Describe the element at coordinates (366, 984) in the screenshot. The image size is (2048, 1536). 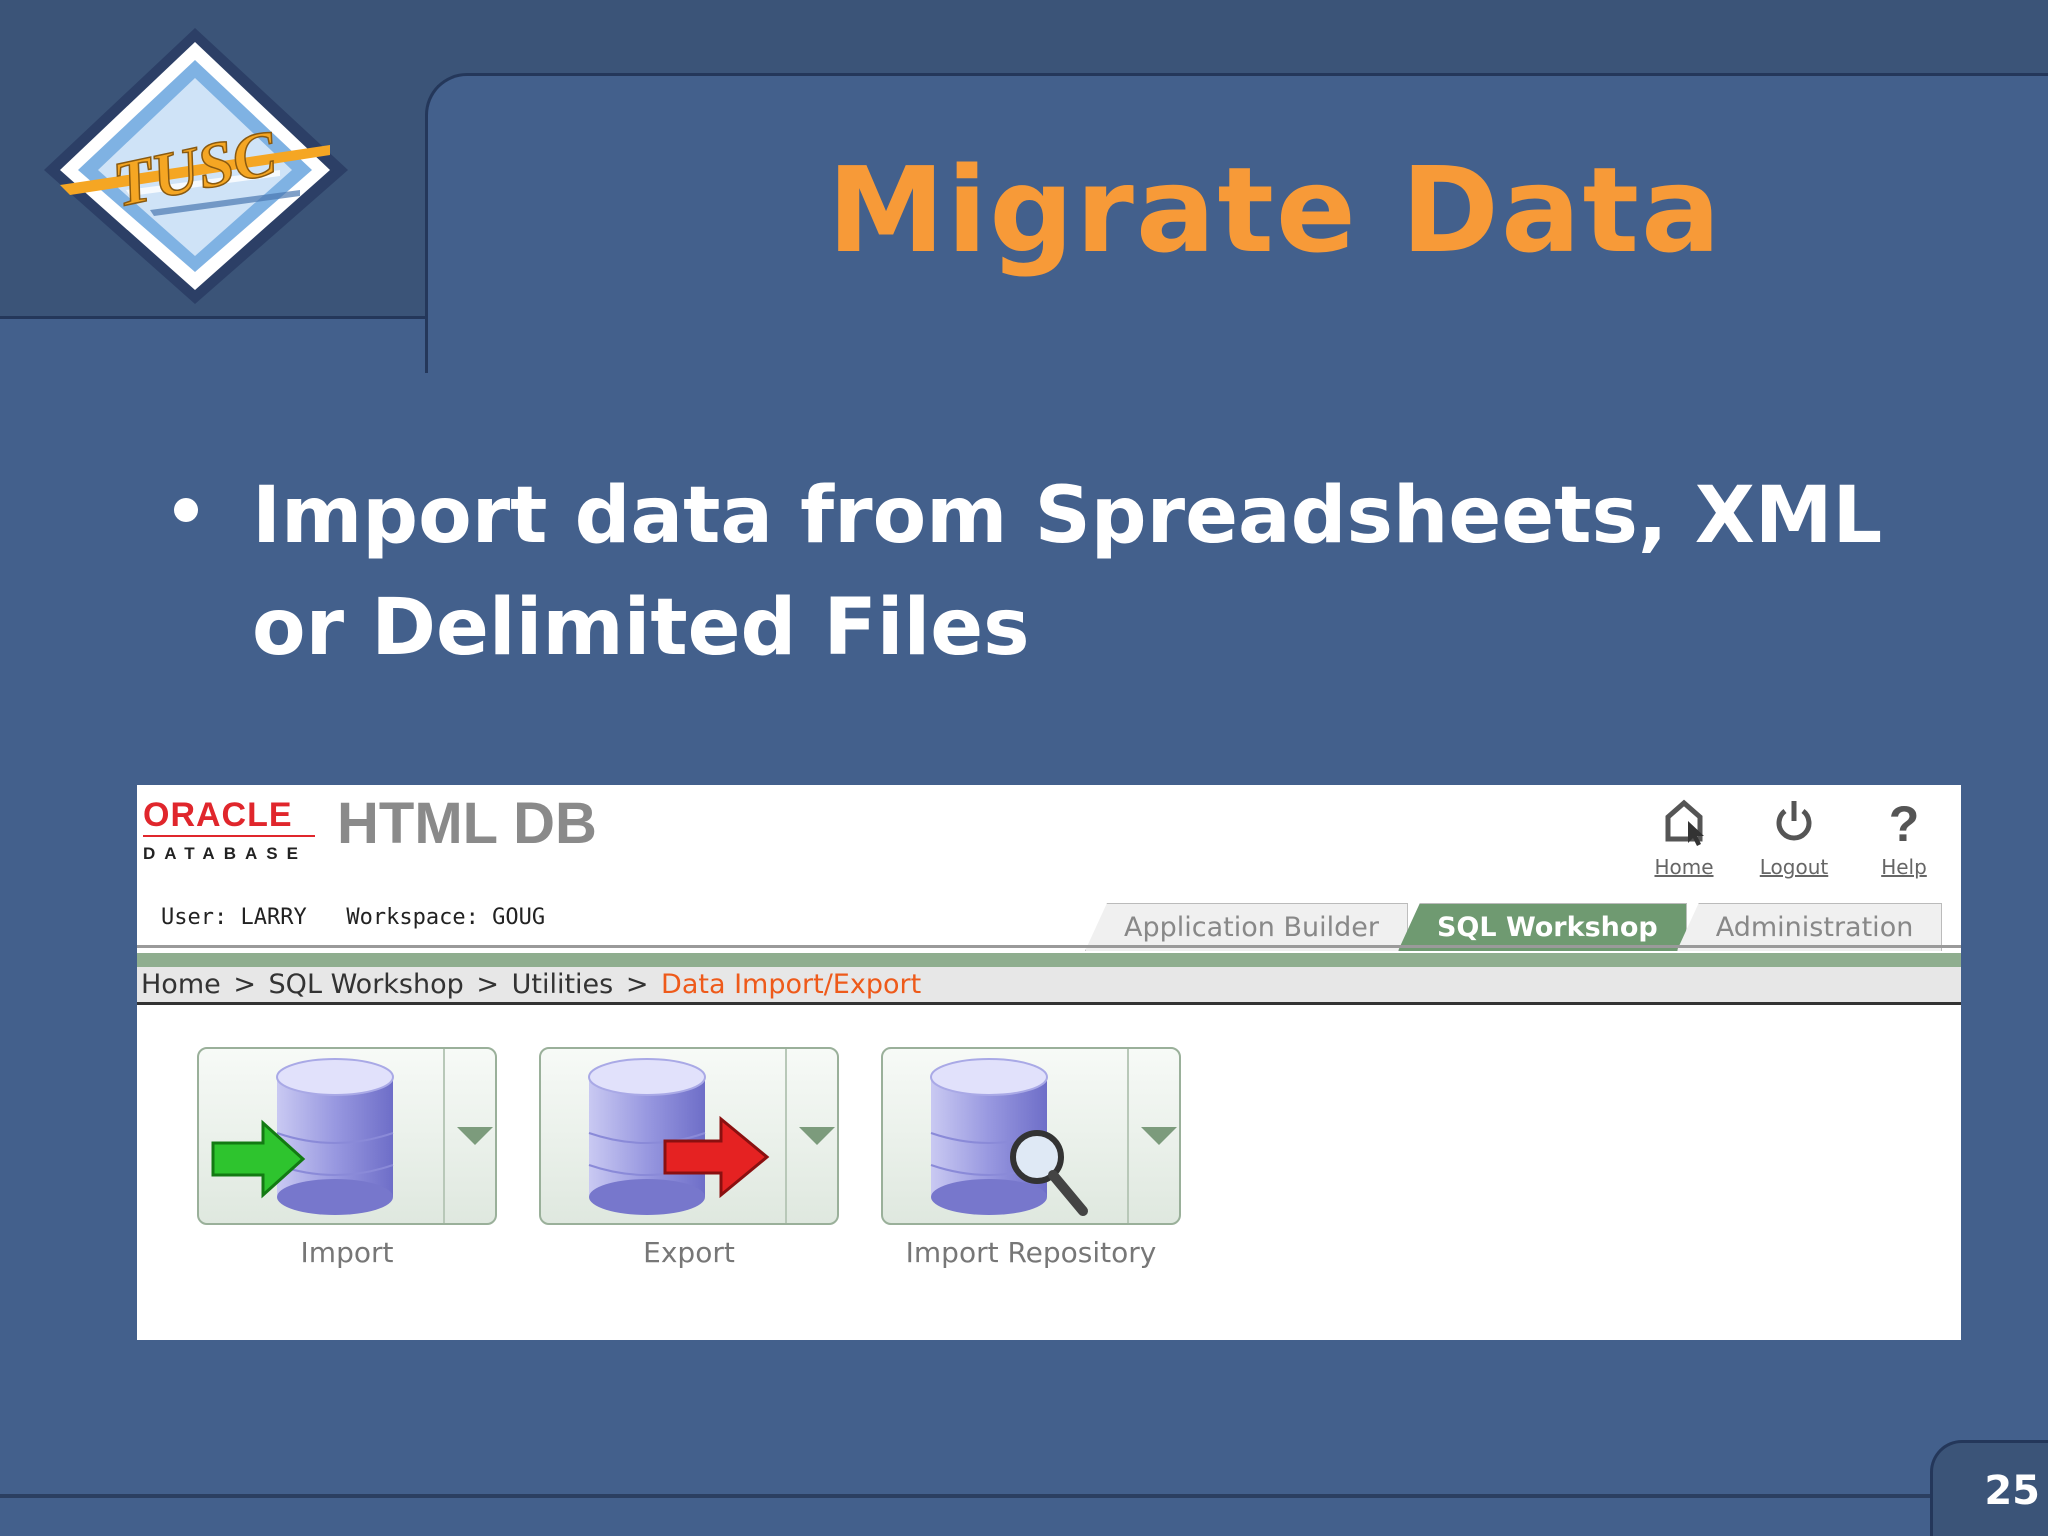
I see `breadcrumb-sql-workshop: SQL Workshop` at that location.